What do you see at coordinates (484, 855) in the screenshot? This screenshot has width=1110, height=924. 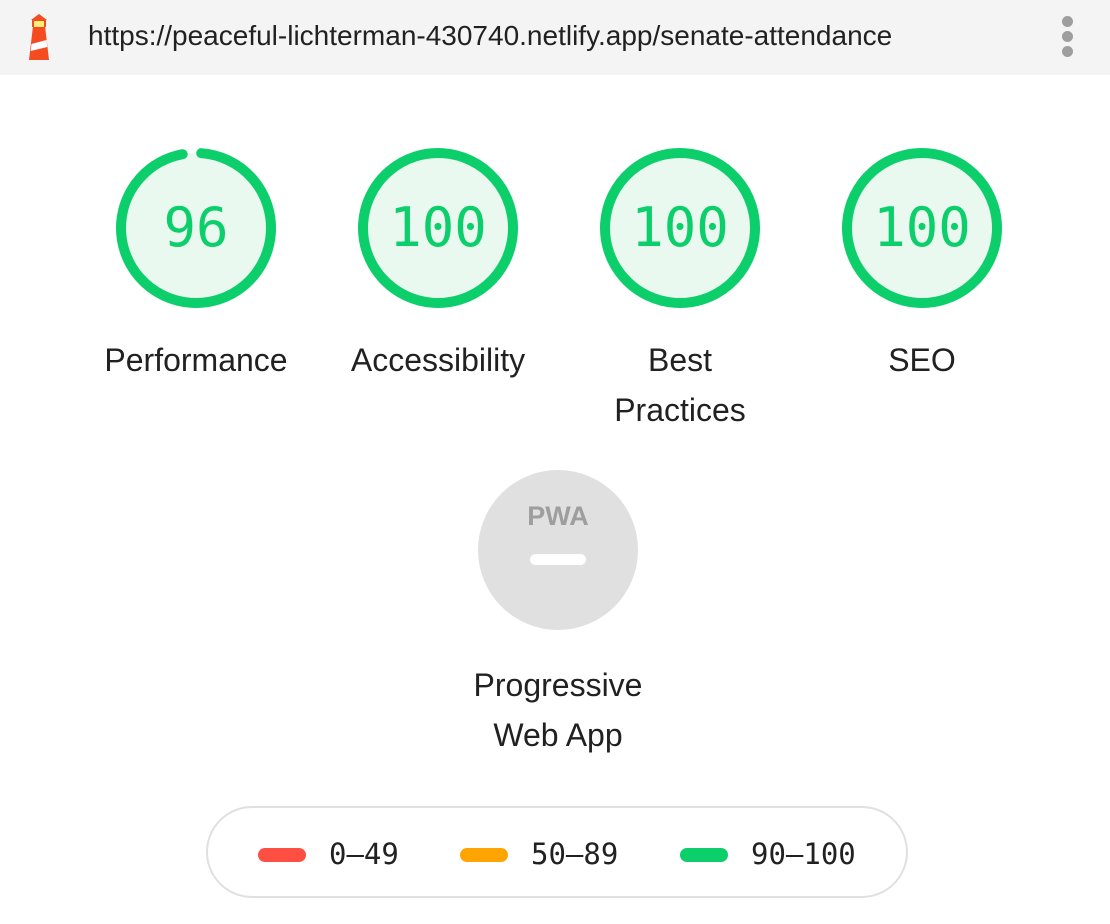 I see `legend-bar-average` at bounding box center [484, 855].